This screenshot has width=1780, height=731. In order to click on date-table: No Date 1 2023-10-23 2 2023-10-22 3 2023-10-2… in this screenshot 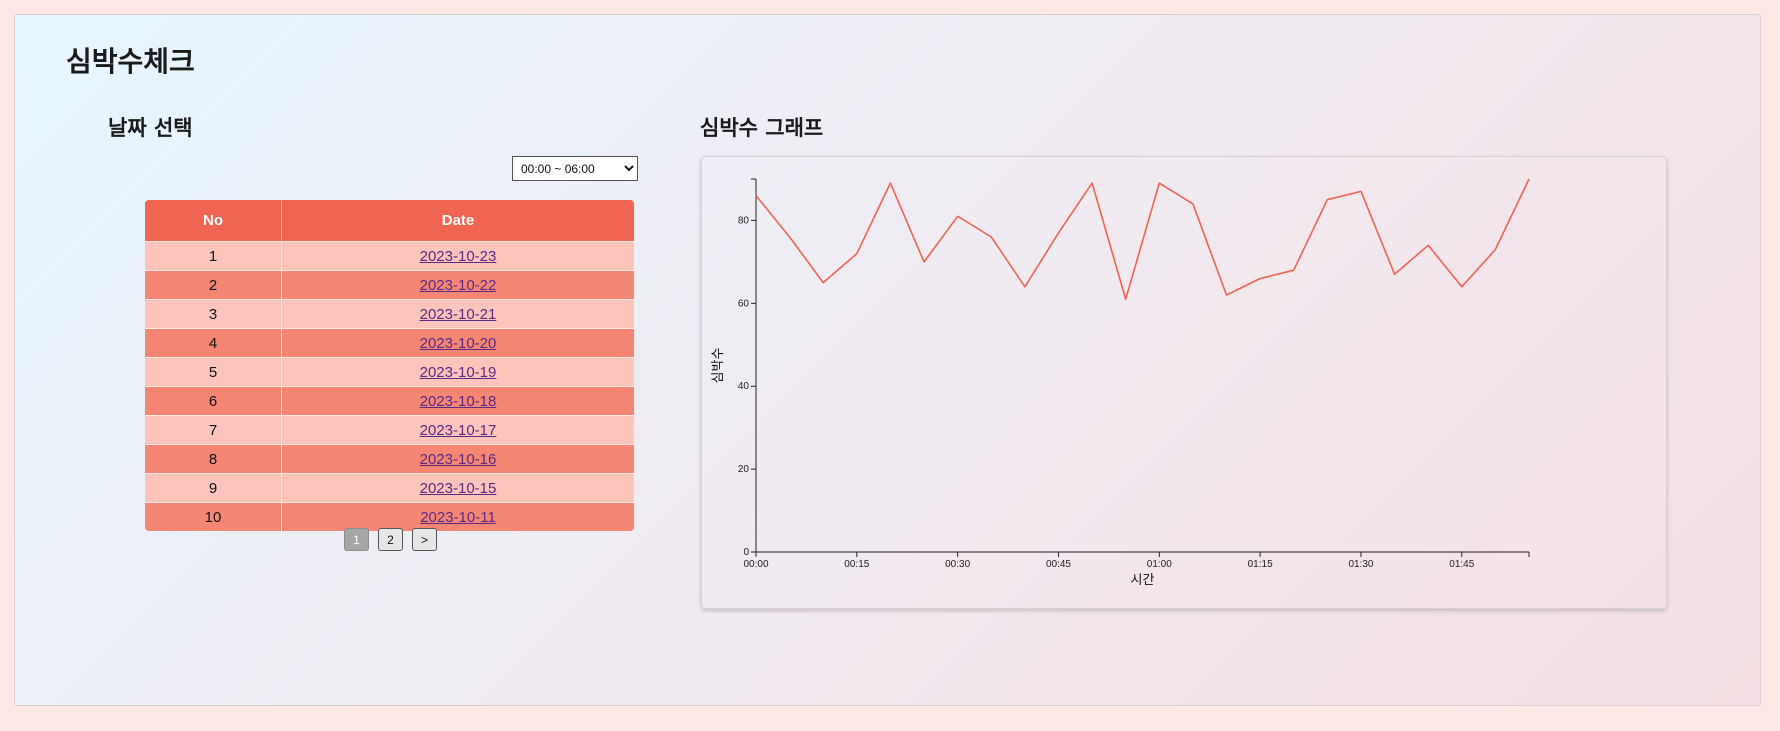, I will do `click(389, 365)`.